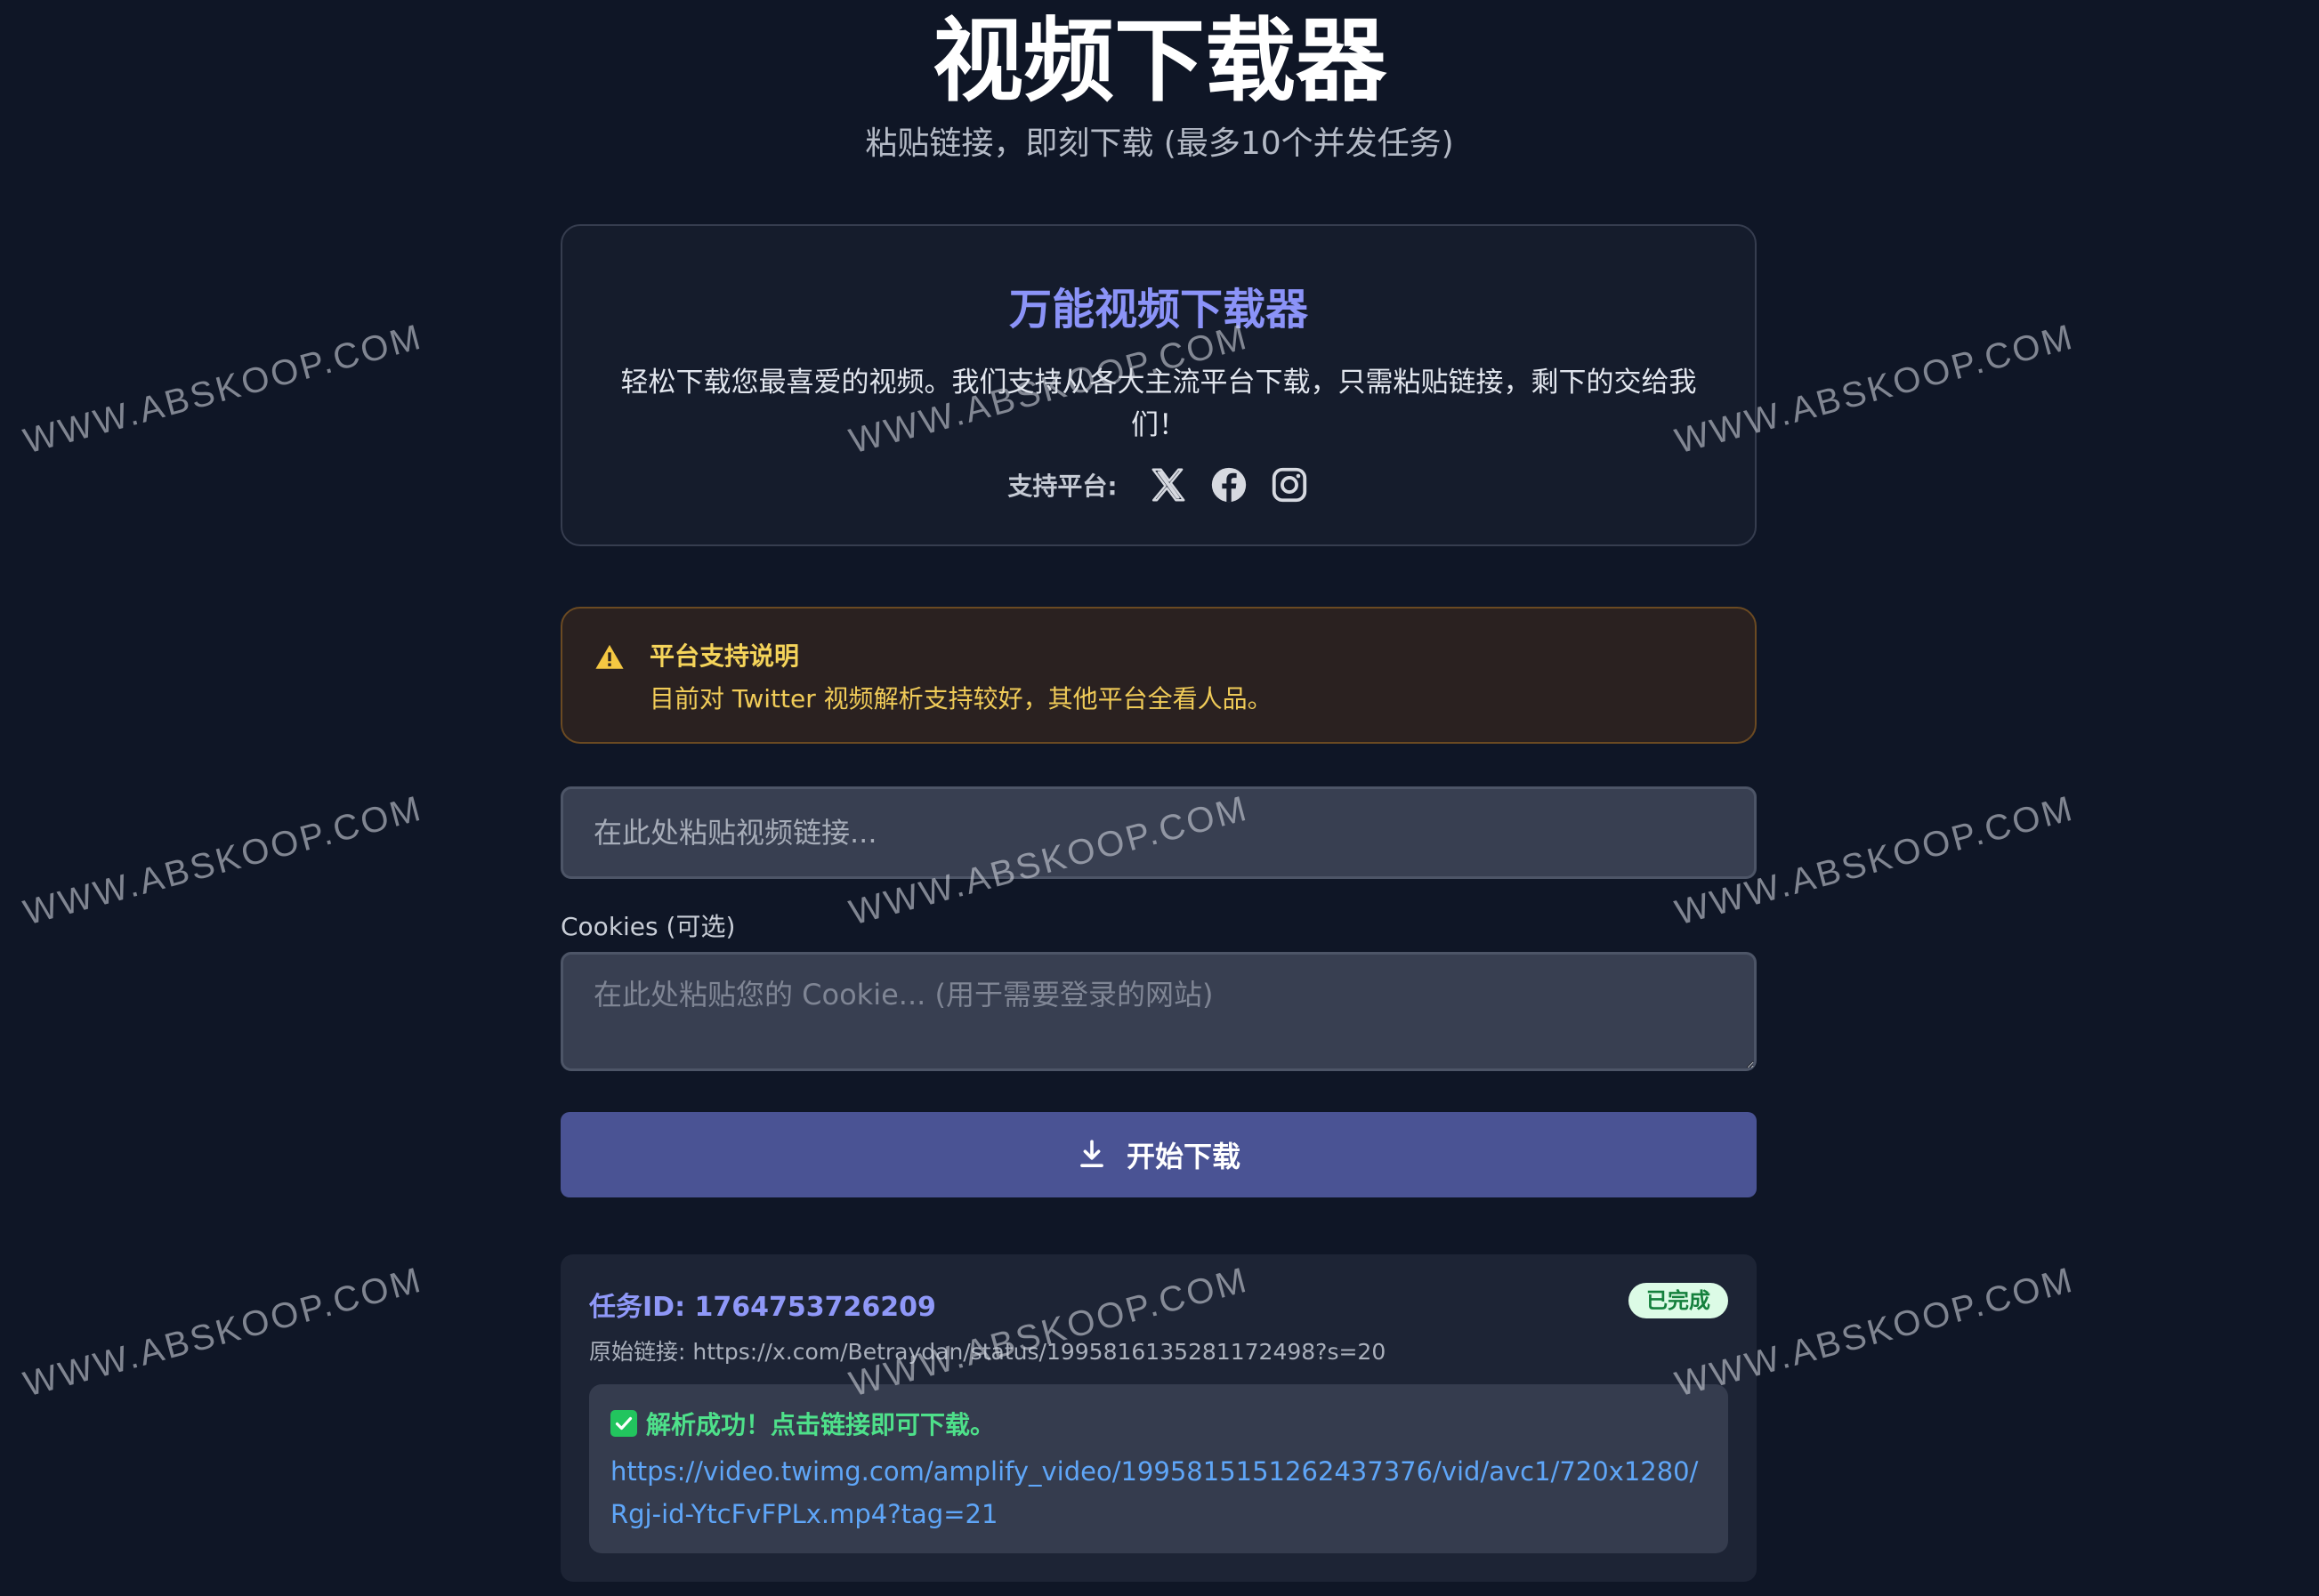  I want to click on platforms-label: 支持平台:, so click(1062, 486).